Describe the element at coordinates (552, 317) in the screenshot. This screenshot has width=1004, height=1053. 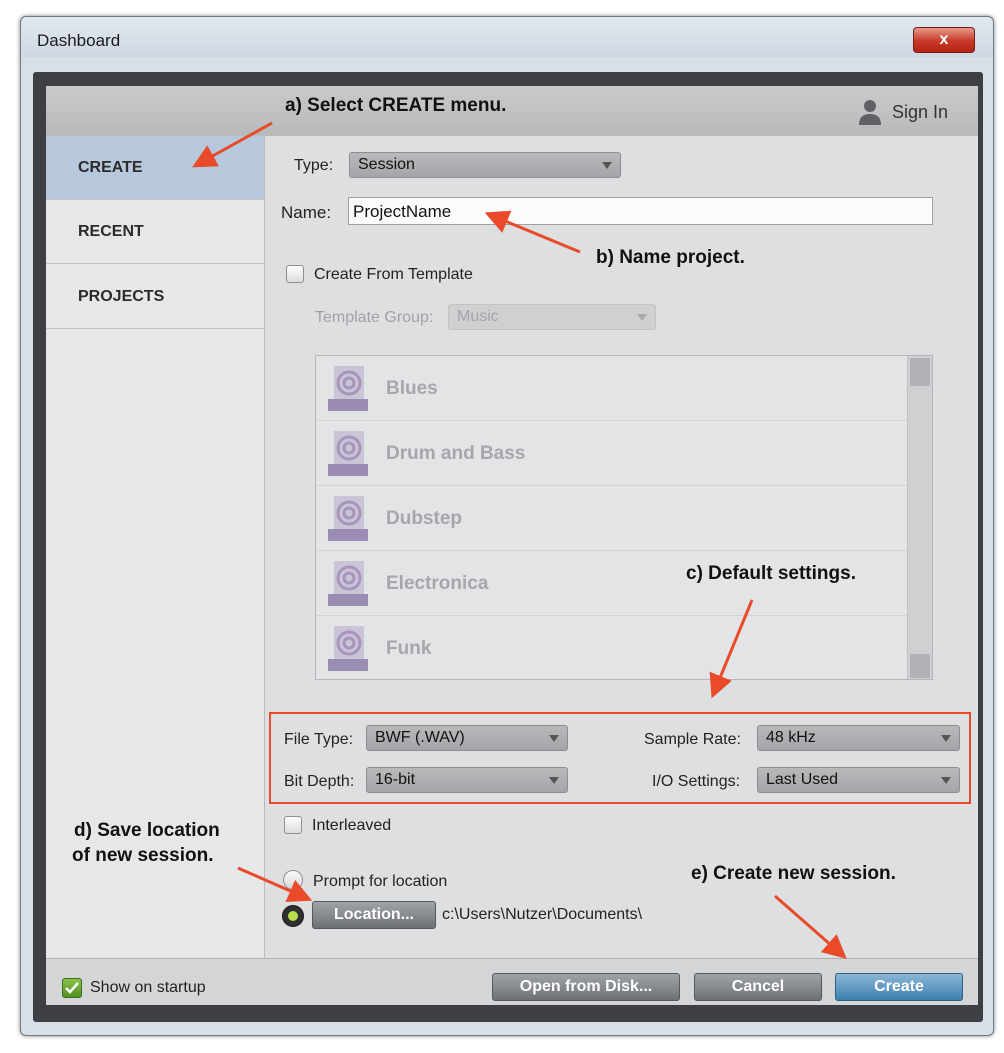
I see `template-group-select: Music` at that location.